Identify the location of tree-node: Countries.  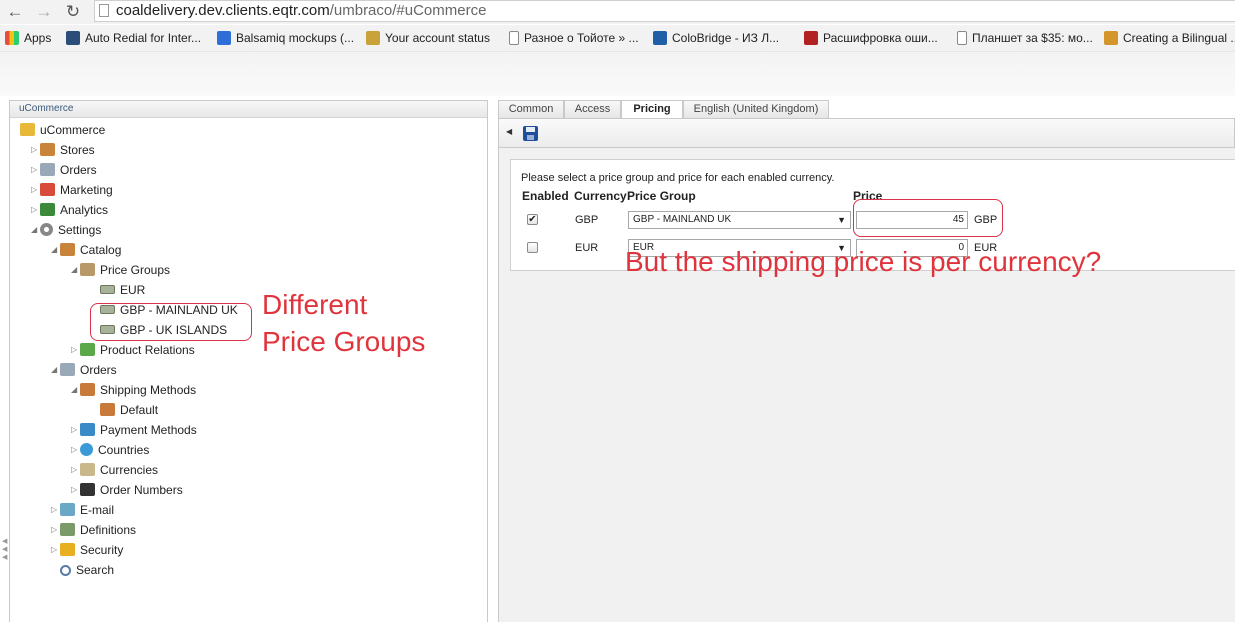
(114, 450).